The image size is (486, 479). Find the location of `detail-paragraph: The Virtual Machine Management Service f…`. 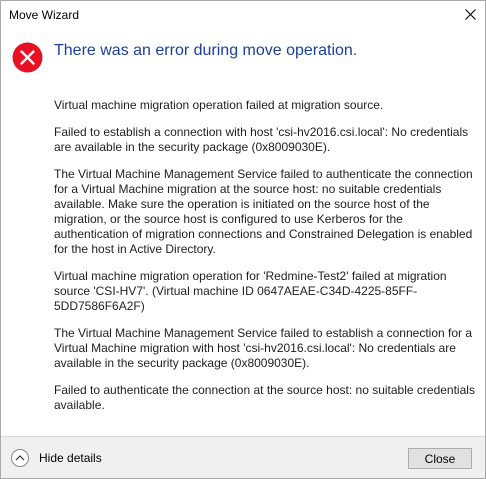

detail-paragraph: The Virtual Machine Management Service f… is located at coordinates (263, 348).